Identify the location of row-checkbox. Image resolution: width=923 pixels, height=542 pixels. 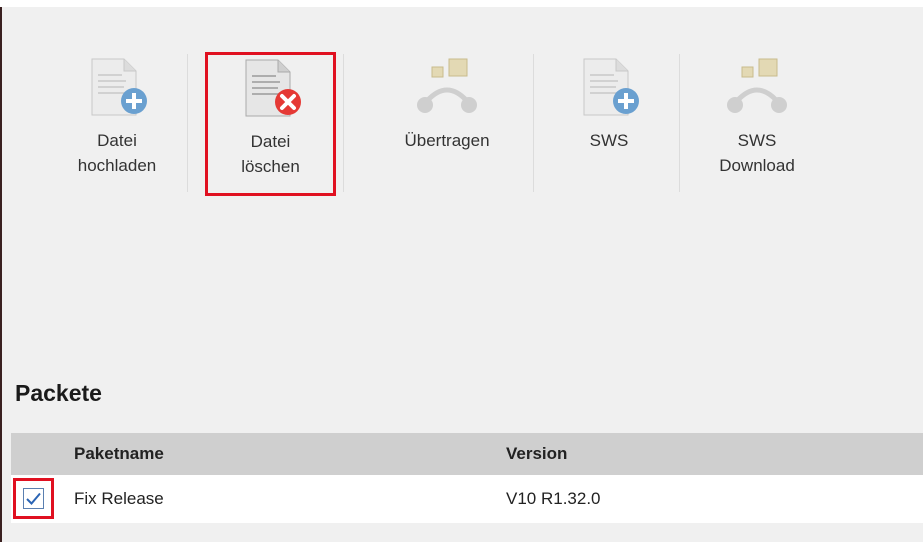
(33, 498).